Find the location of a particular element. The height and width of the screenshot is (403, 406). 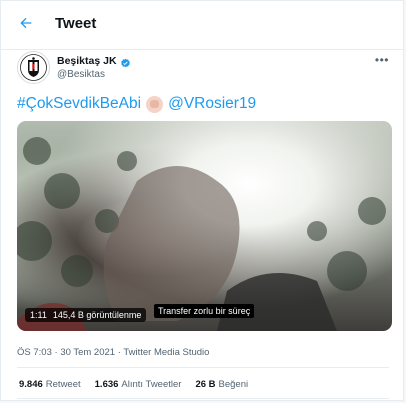

video-caption: Transfer zorlu bir süreç is located at coordinates (204, 311).